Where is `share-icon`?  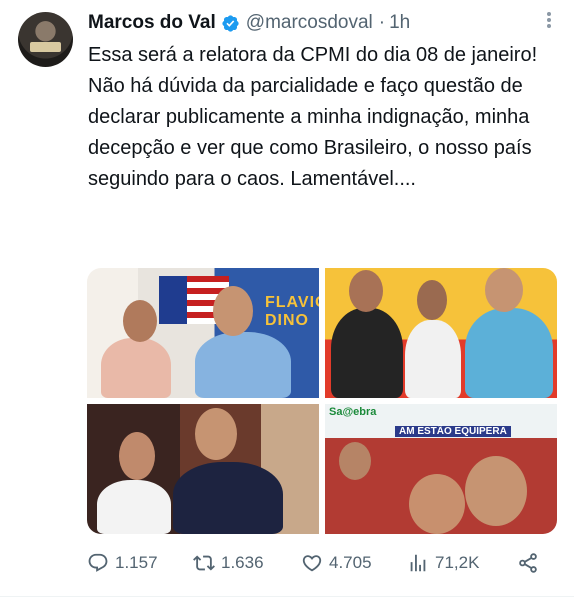
share-icon is located at coordinates (528, 563).